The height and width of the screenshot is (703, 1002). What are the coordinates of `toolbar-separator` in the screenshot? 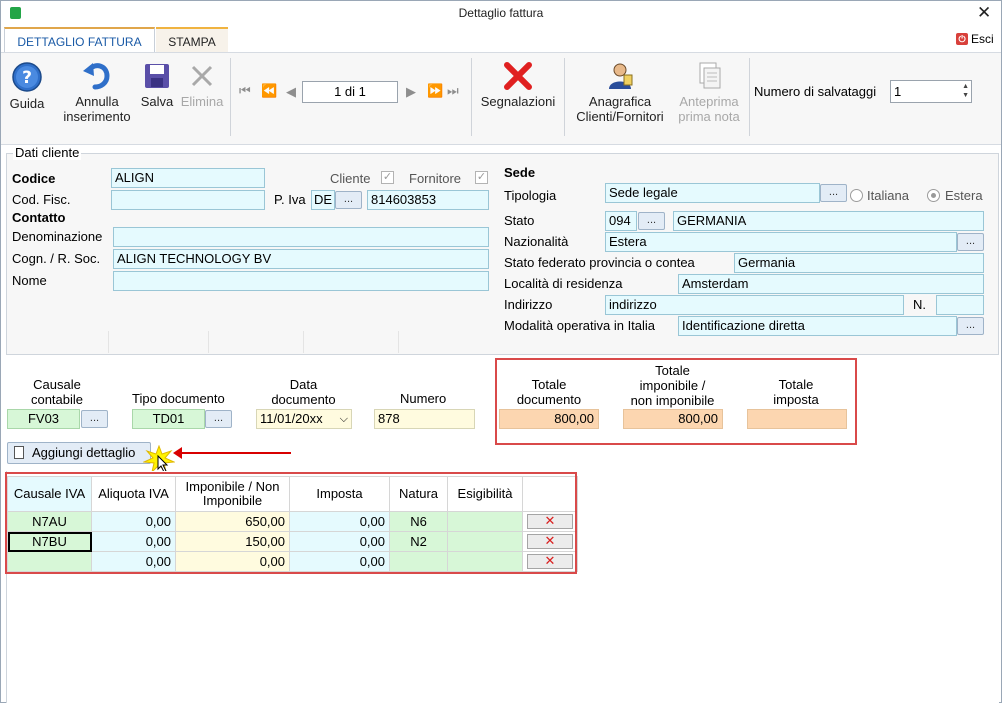 It's located at (471, 97).